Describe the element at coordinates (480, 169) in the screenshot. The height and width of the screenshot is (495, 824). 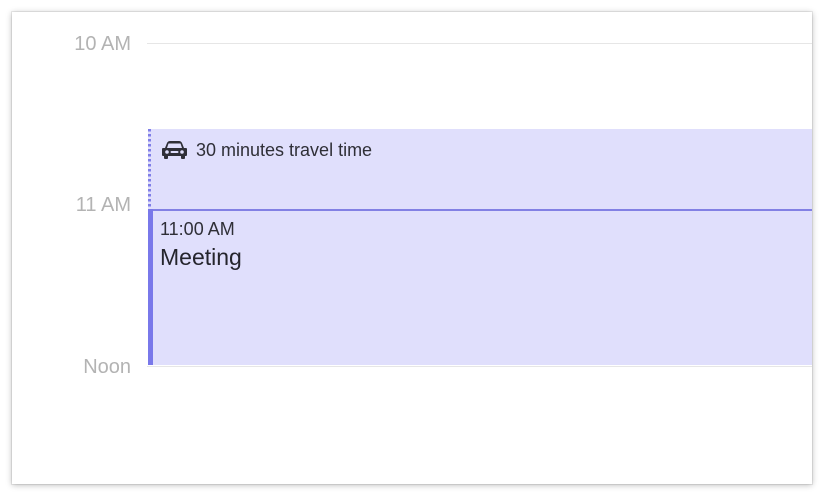
I see `travel-time-block: 30 minutes travel time` at that location.